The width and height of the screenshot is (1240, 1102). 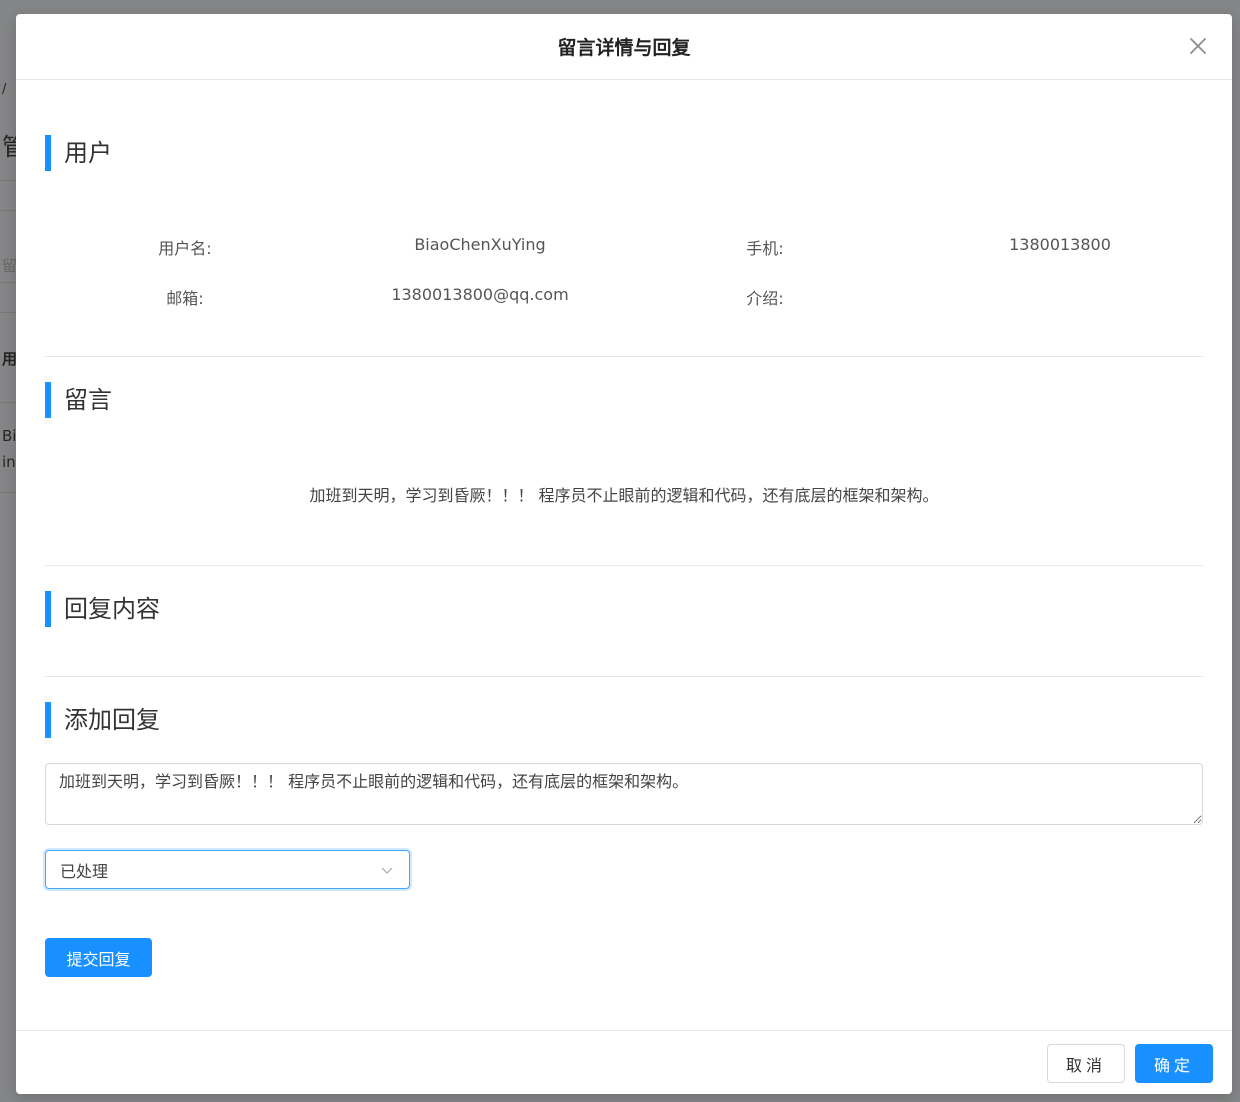 What do you see at coordinates (1060, 244) in the screenshot?
I see `phone-value: 1380013800` at bounding box center [1060, 244].